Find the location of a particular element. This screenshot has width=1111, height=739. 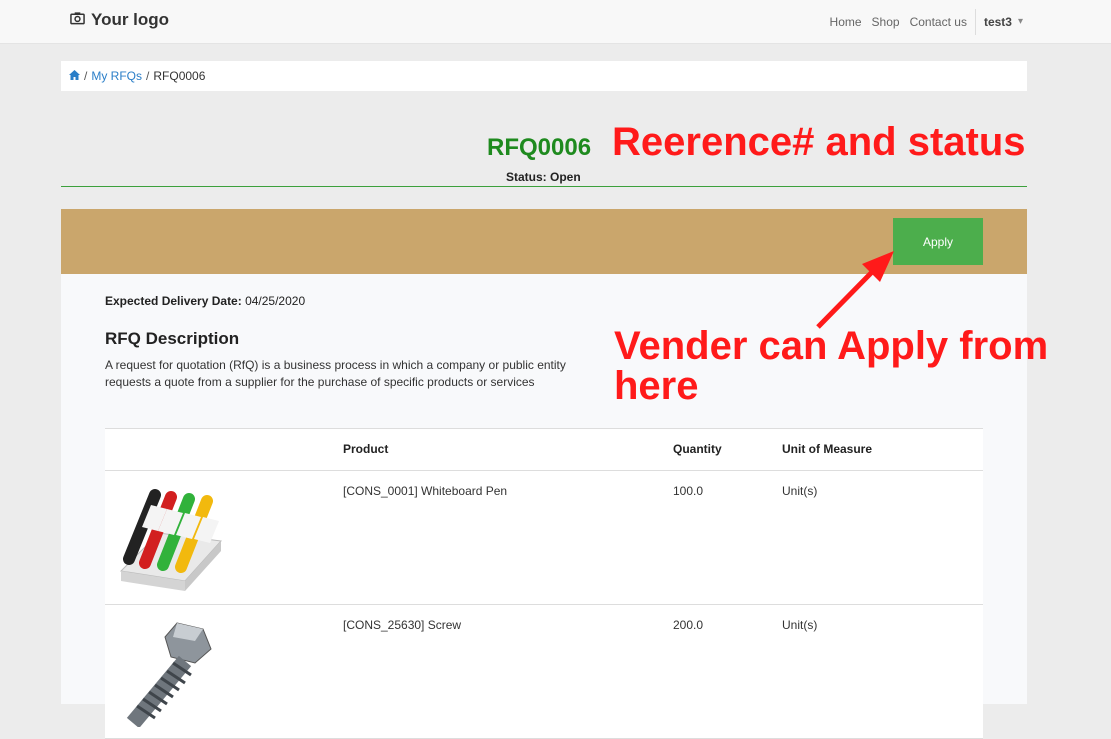

nav-menu: Home Shop Contact us test3 ▾ is located at coordinates (921, 21).